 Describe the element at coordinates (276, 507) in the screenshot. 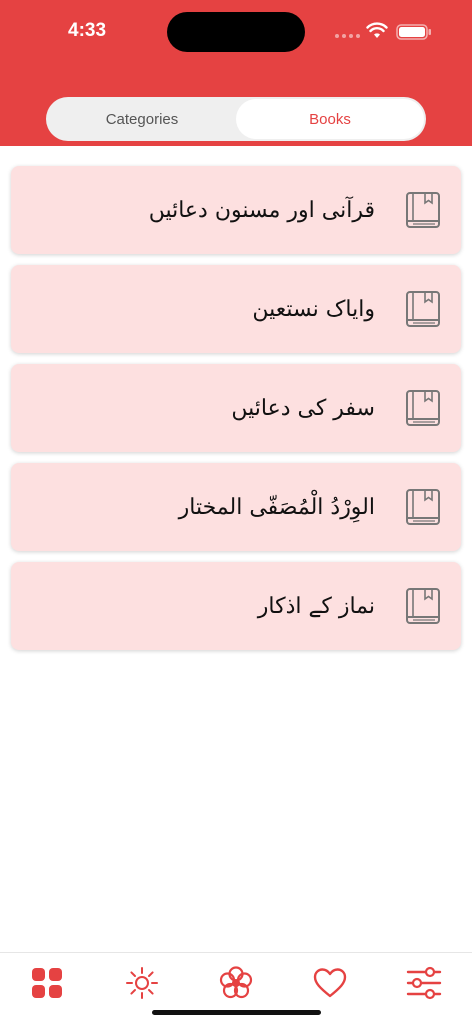

I see `book-title: الوِرْدُ الْمُصَفّی المختار` at that location.